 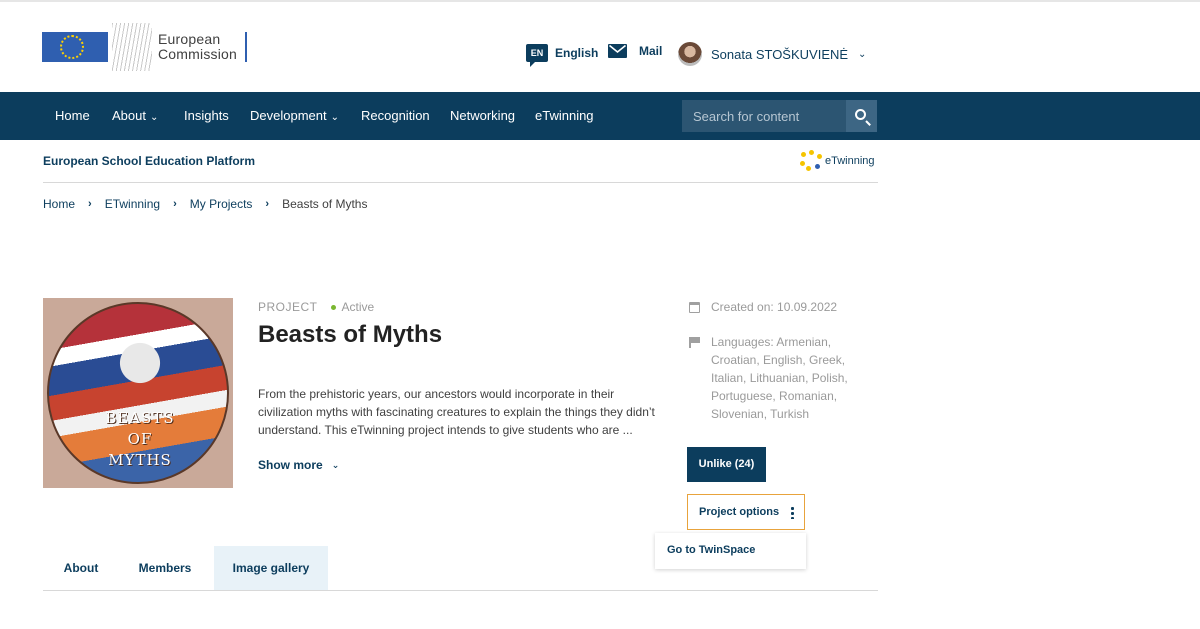 What do you see at coordinates (294, 115) in the screenshot?
I see `nav-item-development: Development ⌄` at bounding box center [294, 115].